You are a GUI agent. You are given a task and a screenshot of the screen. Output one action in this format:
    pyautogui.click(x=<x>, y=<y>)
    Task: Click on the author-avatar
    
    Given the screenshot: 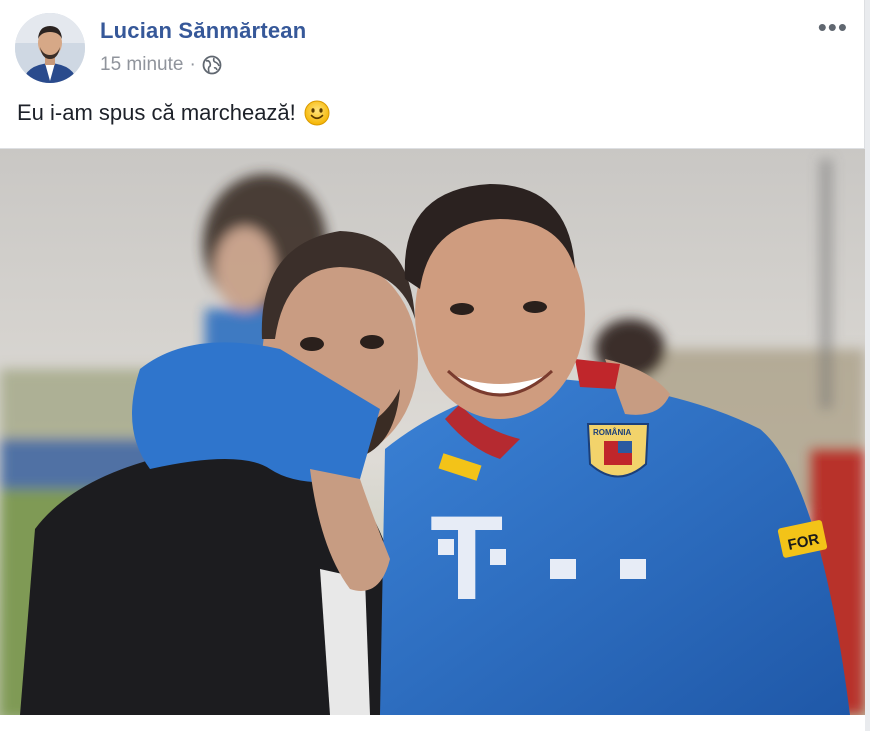 What is the action you would take?
    pyautogui.click(x=50, y=48)
    